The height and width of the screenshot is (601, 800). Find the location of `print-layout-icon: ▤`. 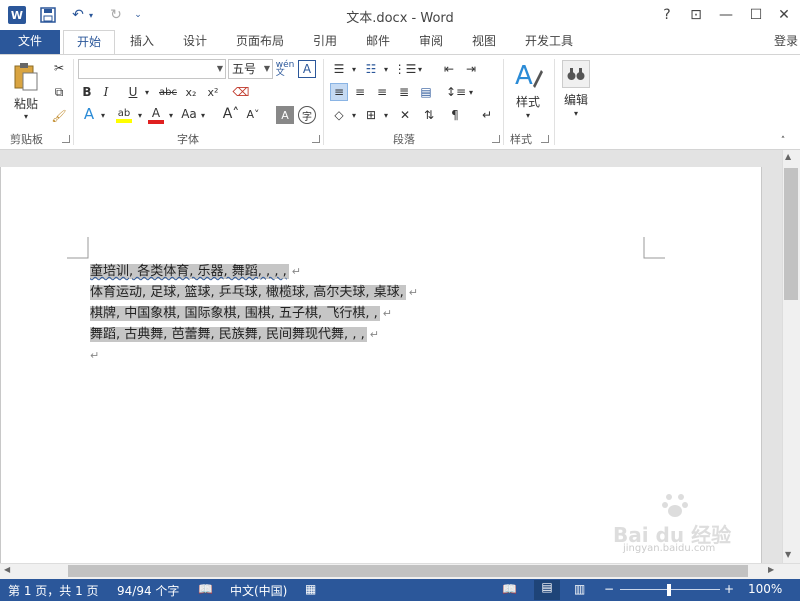

print-layout-icon: ▤ is located at coordinates (547, 590).